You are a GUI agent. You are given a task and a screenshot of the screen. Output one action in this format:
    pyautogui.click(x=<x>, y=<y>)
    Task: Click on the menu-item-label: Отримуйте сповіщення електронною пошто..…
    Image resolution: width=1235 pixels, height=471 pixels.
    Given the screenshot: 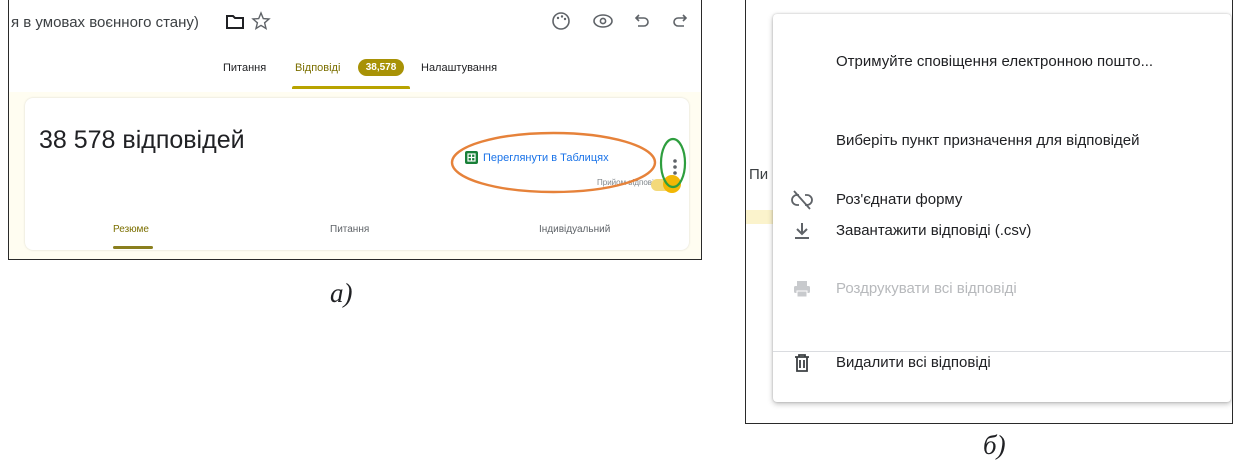 What is the action you would take?
    pyautogui.click(x=995, y=61)
    